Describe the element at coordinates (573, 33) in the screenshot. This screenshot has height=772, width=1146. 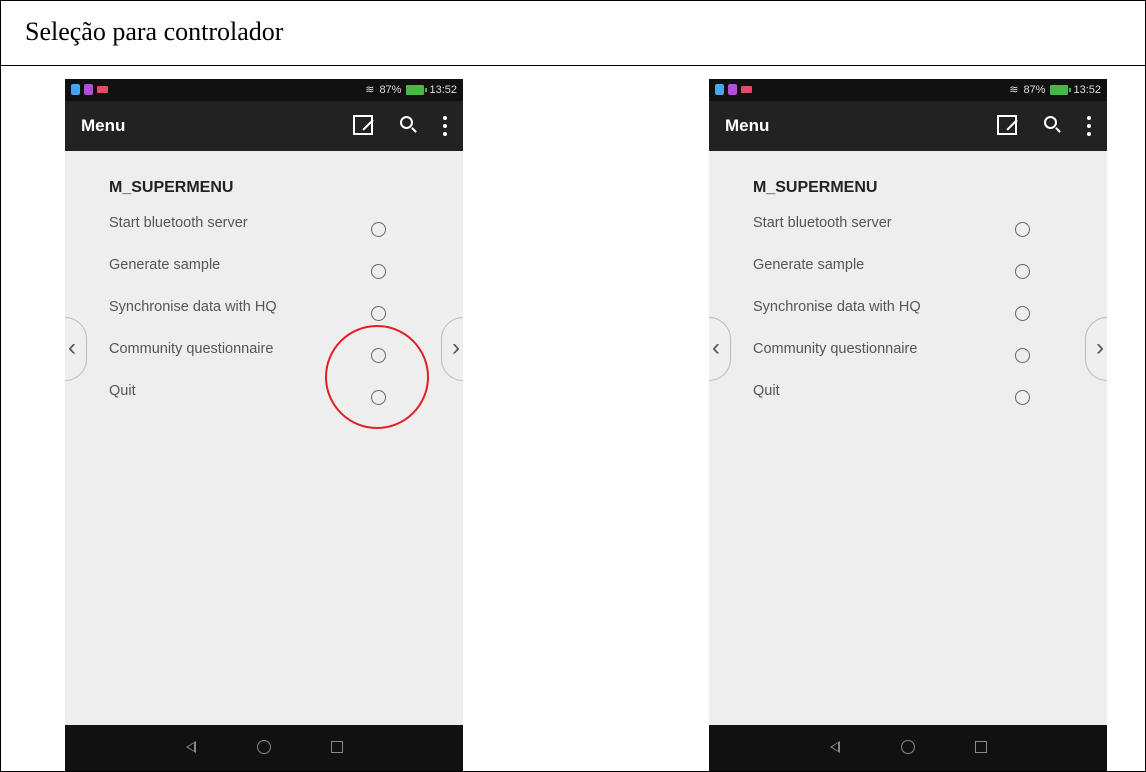
I see `document-title: Seleção para controlador` at that location.